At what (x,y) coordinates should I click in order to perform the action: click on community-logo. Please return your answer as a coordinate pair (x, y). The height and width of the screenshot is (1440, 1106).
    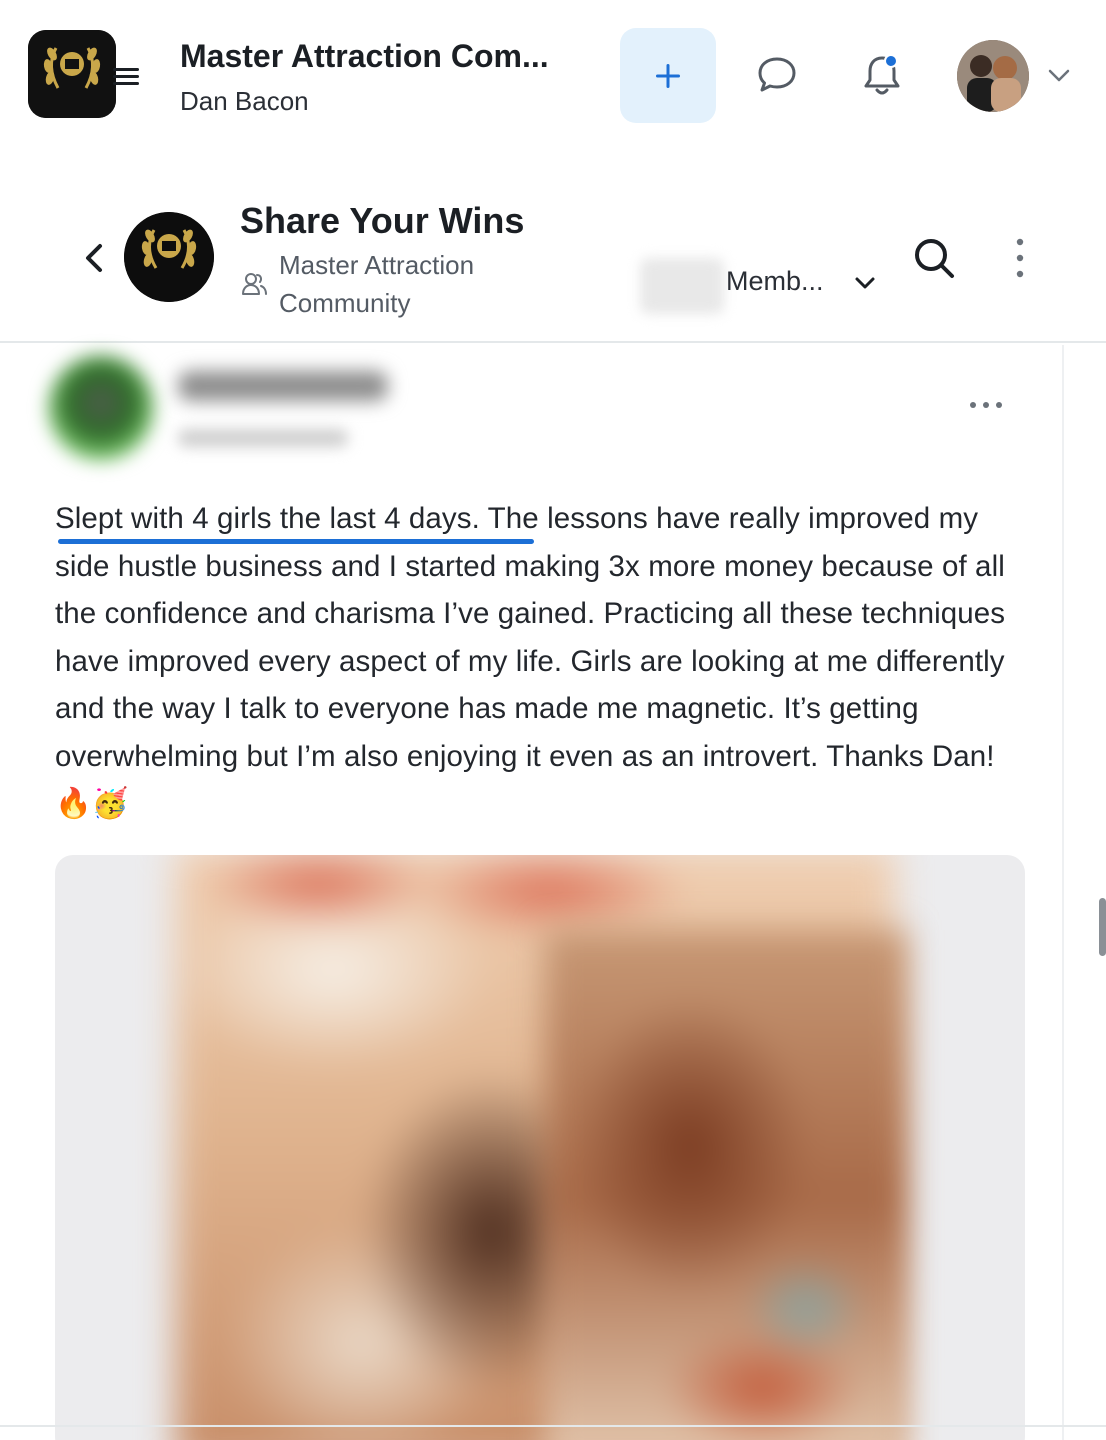
    Looking at the image, I should click on (72, 74).